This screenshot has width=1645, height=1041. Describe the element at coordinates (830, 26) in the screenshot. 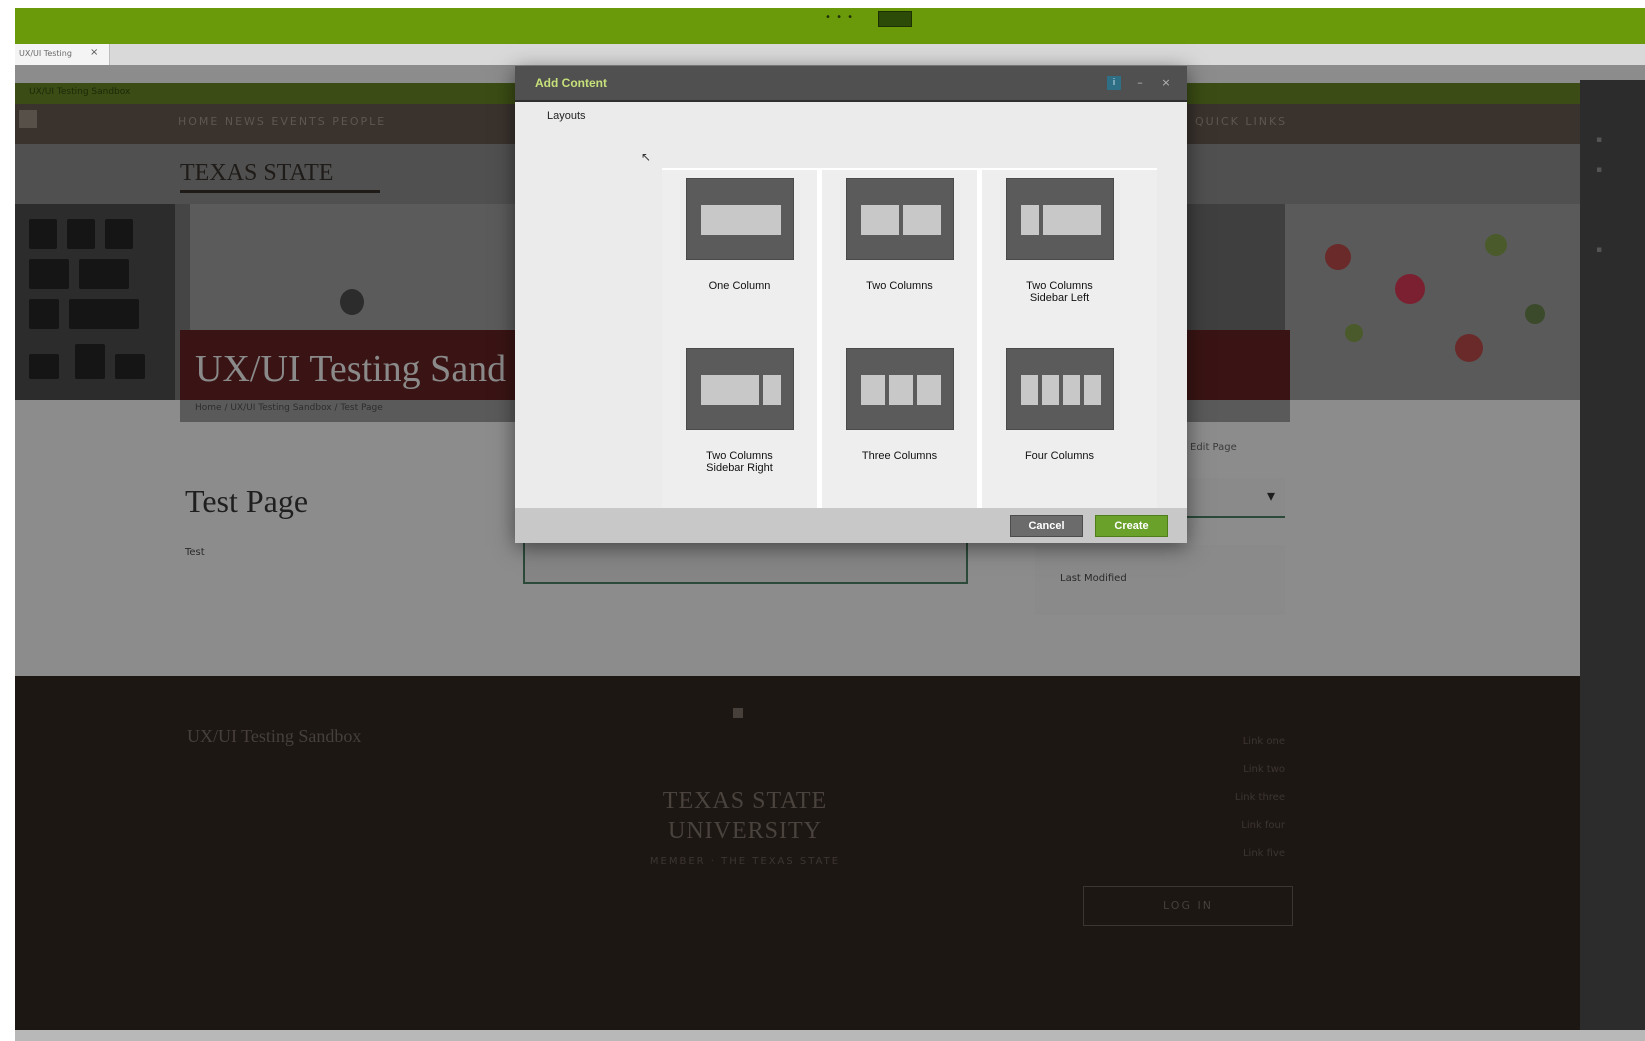

I see `browser-title-bar: • • •` at that location.